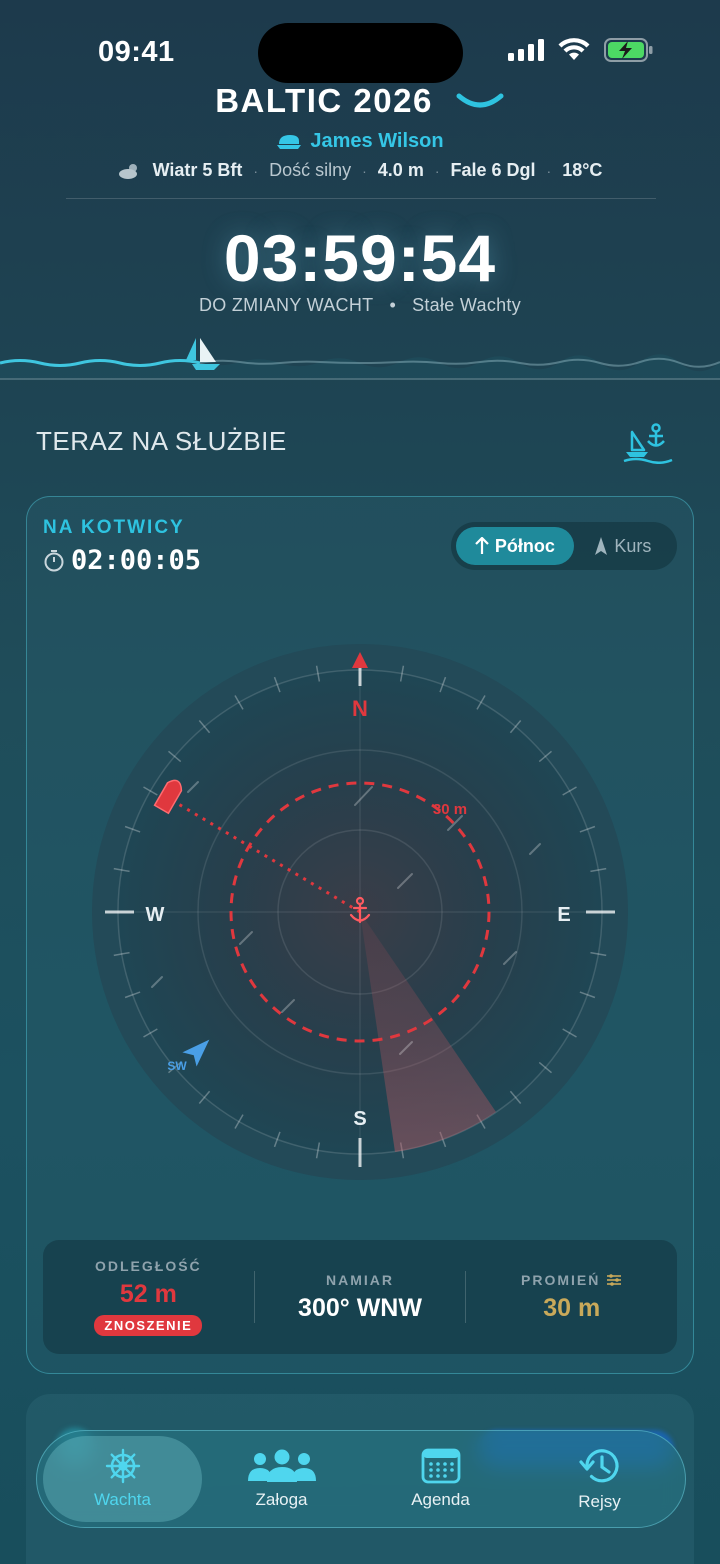  Describe the element at coordinates (467, 305) in the screenshot. I see `watch-mode: Stałe Wachty` at that location.